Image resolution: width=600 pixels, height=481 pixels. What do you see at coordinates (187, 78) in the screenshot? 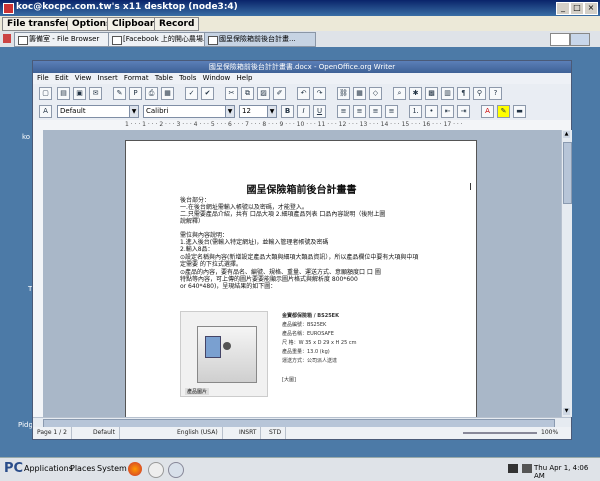
I see `menu-tools: Tools` at bounding box center [187, 78].